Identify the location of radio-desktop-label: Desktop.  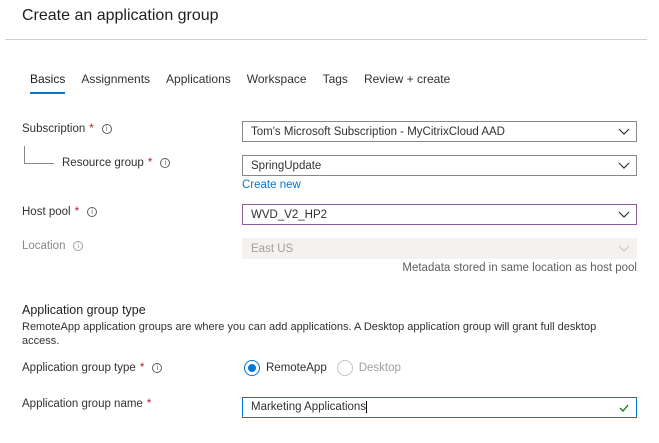
(379, 368).